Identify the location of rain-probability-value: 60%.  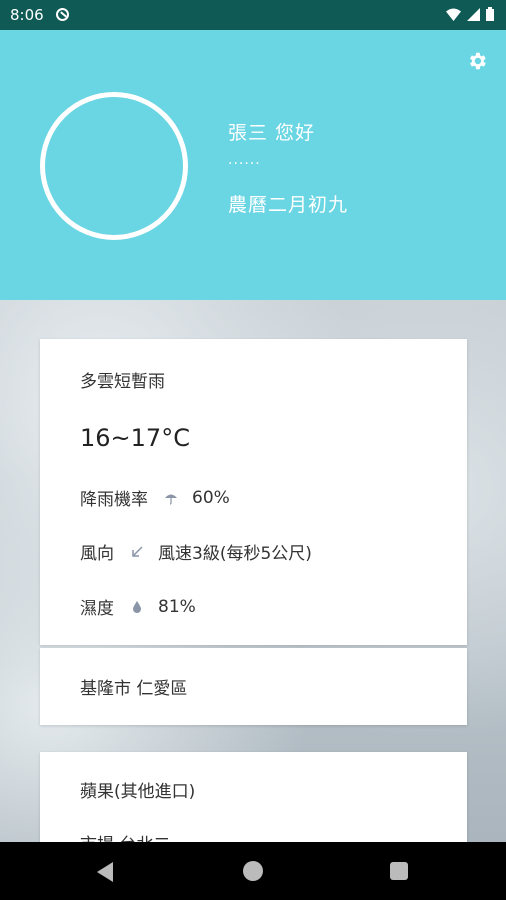
(211, 497).